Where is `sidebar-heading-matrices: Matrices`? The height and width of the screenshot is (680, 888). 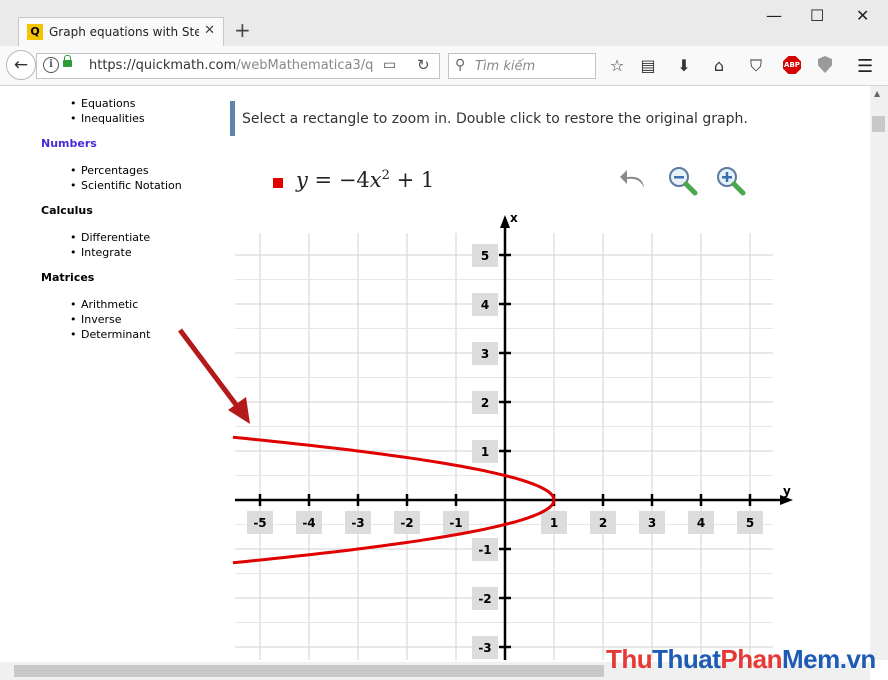 sidebar-heading-matrices: Matrices is located at coordinates (67, 277).